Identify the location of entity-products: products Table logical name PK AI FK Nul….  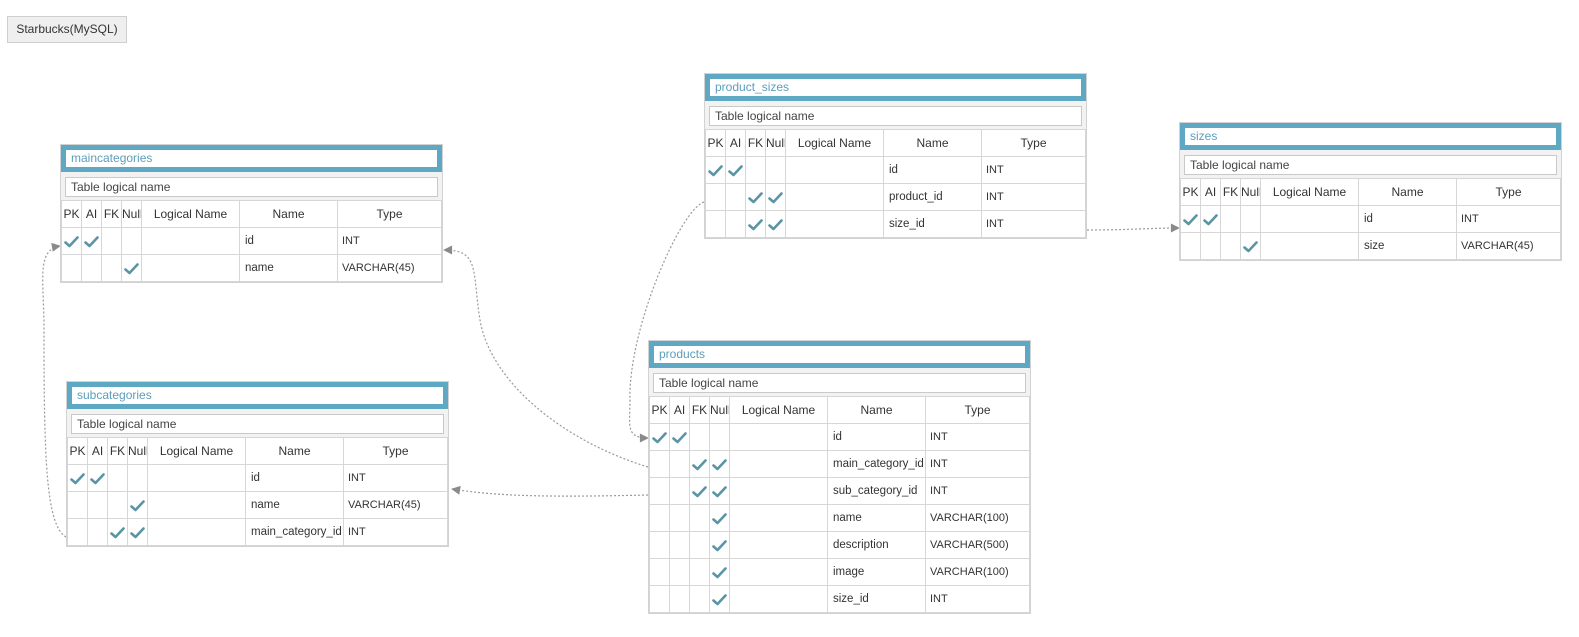
(839, 477).